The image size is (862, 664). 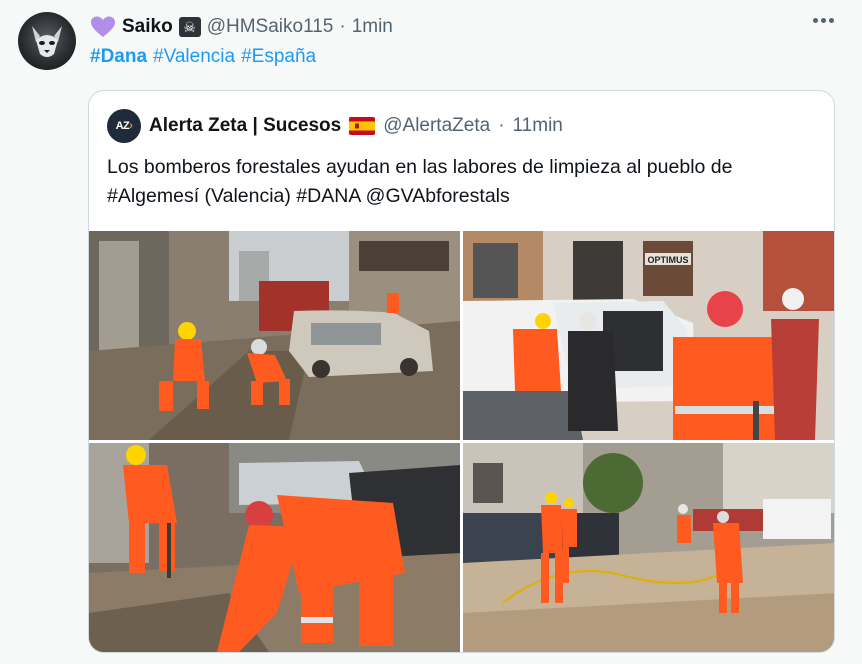 What do you see at coordinates (648, 335) in the screenshot?
I see `photo-rescue-car: OPTIMUS` at bounding box center [648, 335].